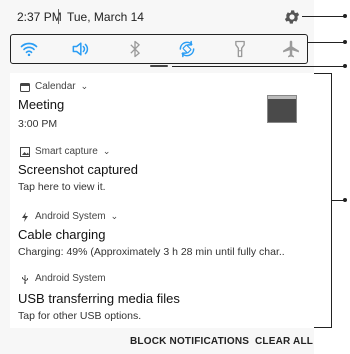  Describe the element at coordinates (282, 109) in the screenshot. I see `screenshot-thumbnail` at that location.